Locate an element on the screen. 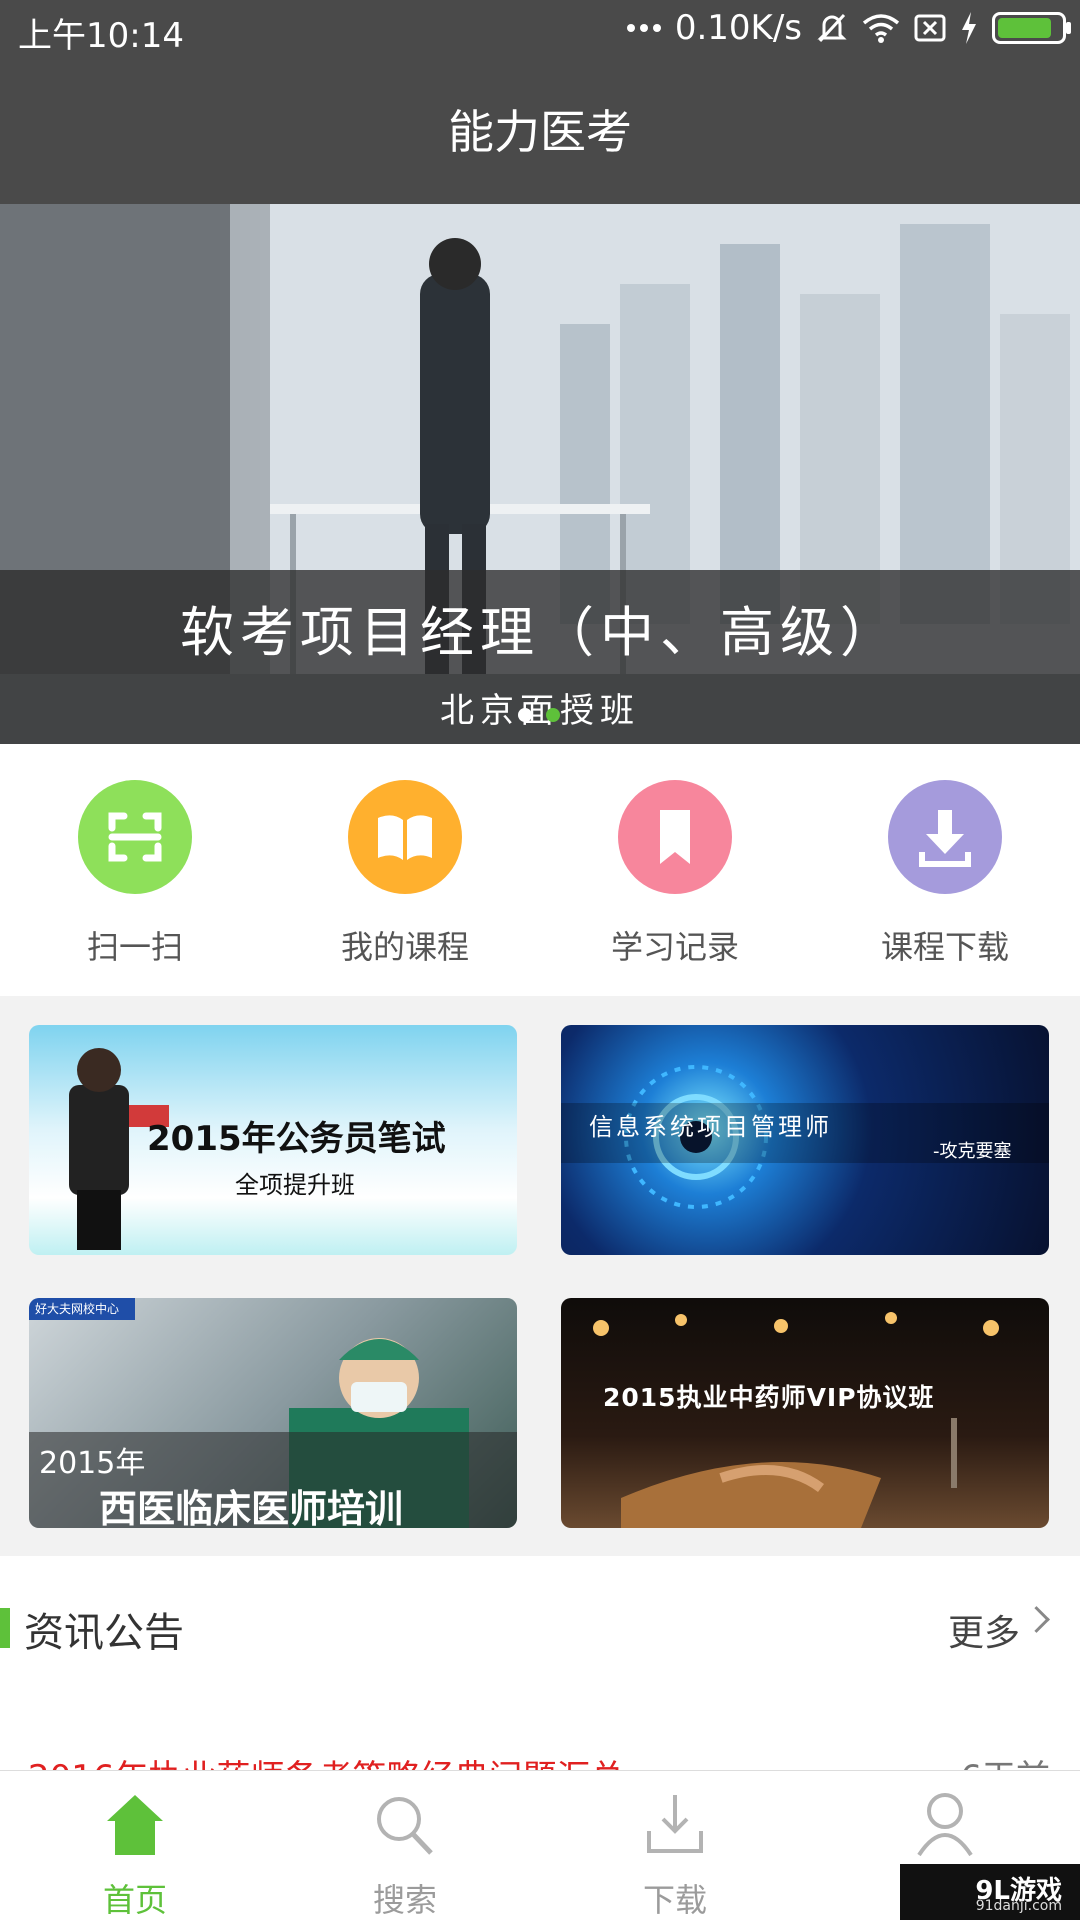 The image size is (1080, 1921). news-date: 6天前 is located at coordinates (1005, 1760).